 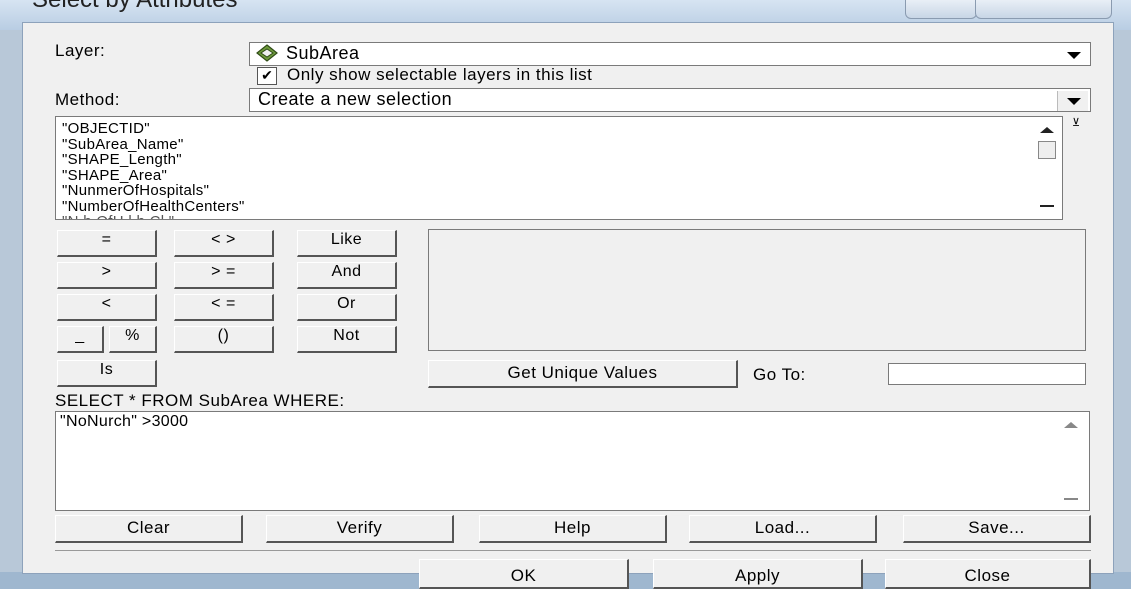 I want to click on minimize-button, so click(x=941, y=9).